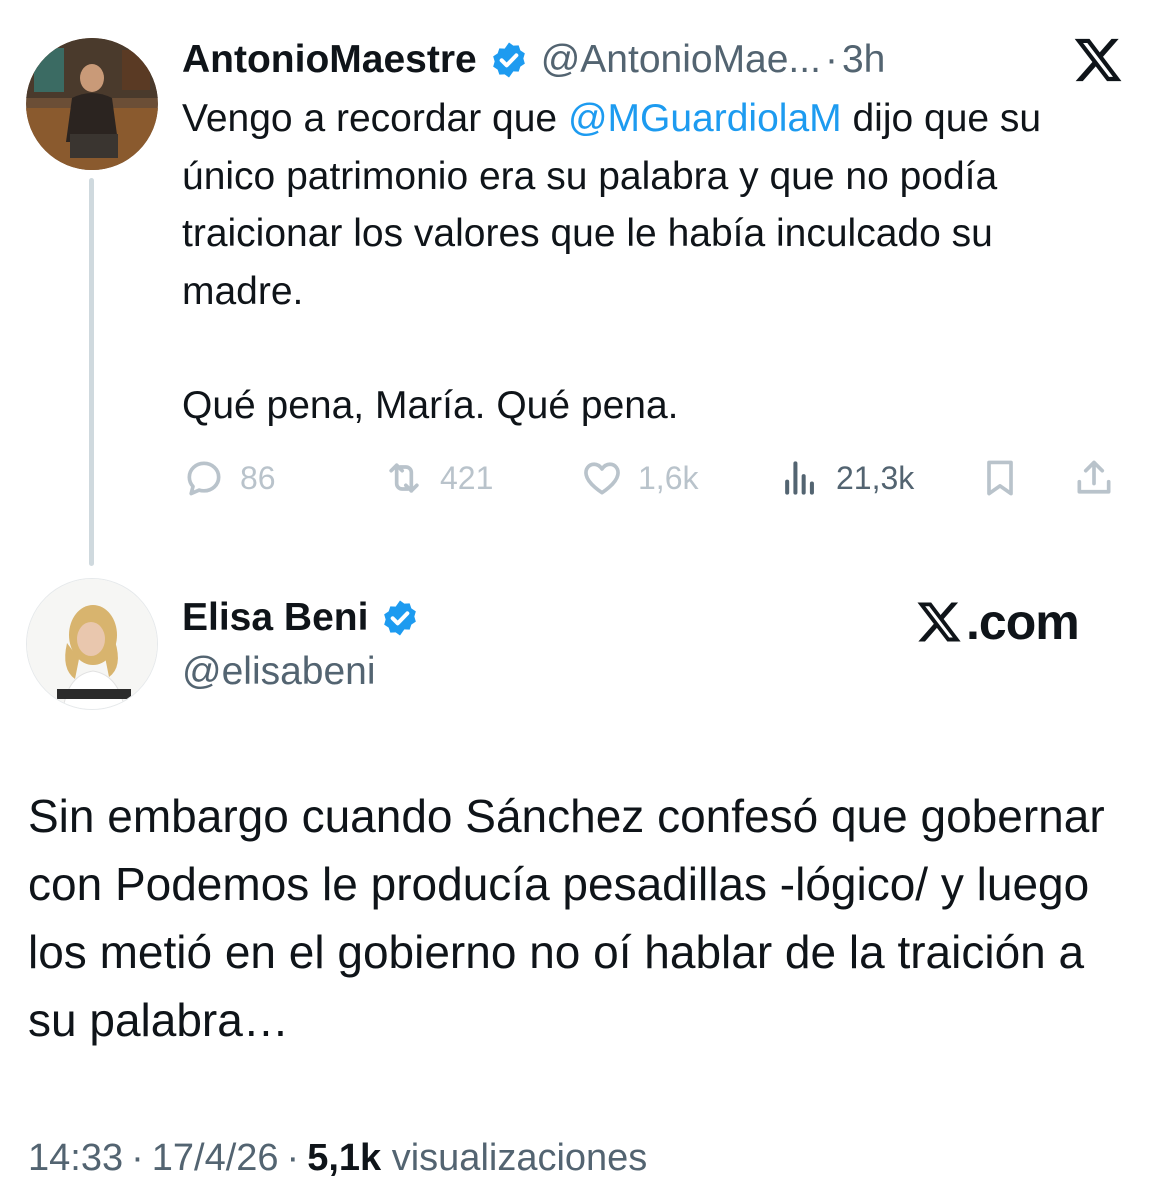 The height and width of the screenshot is (1200, 1151). Describe the element at coordinates (705, 118) in the screenshot. I see `mention-link: @MGuardiolaM` at that location.